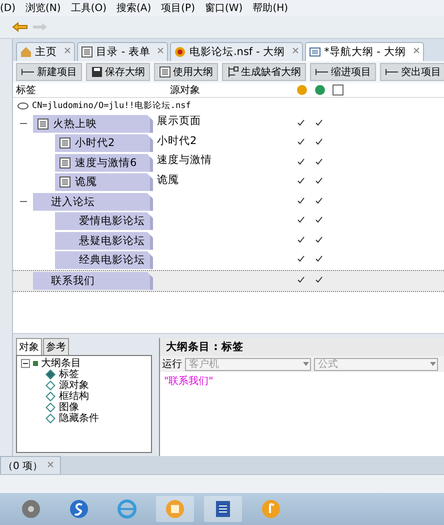  Describe the element at coordinates (178, 8) in the screenshot. I see `menu-item: 项目(P)` at that location.